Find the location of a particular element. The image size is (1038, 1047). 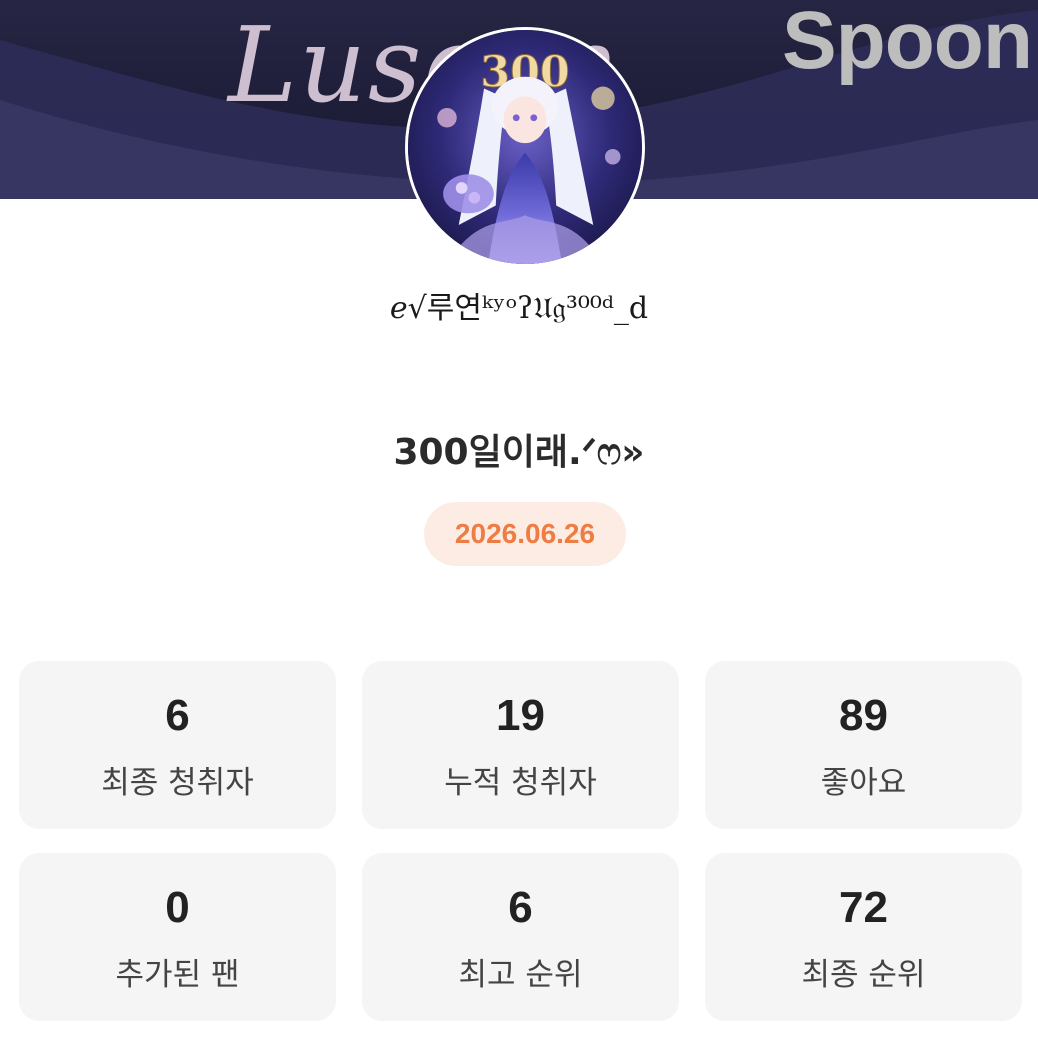

stat-label: 좋아요 is located at coordinates (863, 783).